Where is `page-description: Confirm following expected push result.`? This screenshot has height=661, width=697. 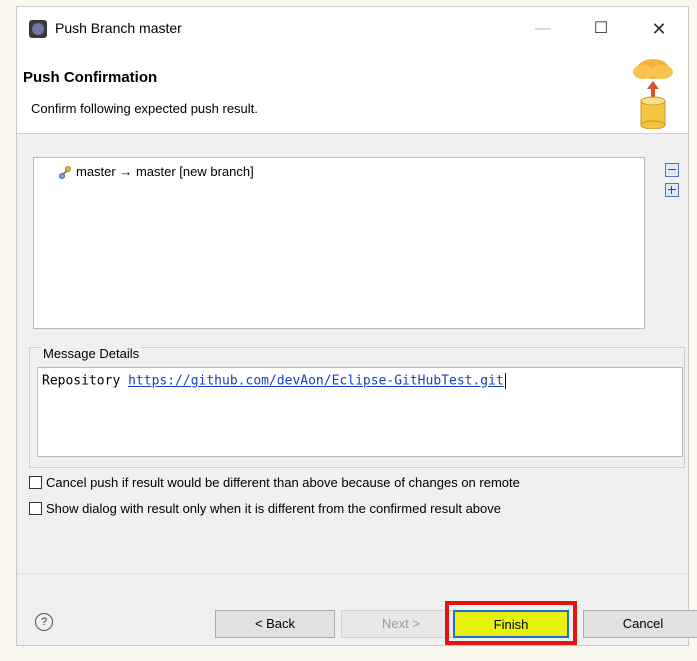
page-description: Confirm following expected push result. is located at coordinates (144, 108).